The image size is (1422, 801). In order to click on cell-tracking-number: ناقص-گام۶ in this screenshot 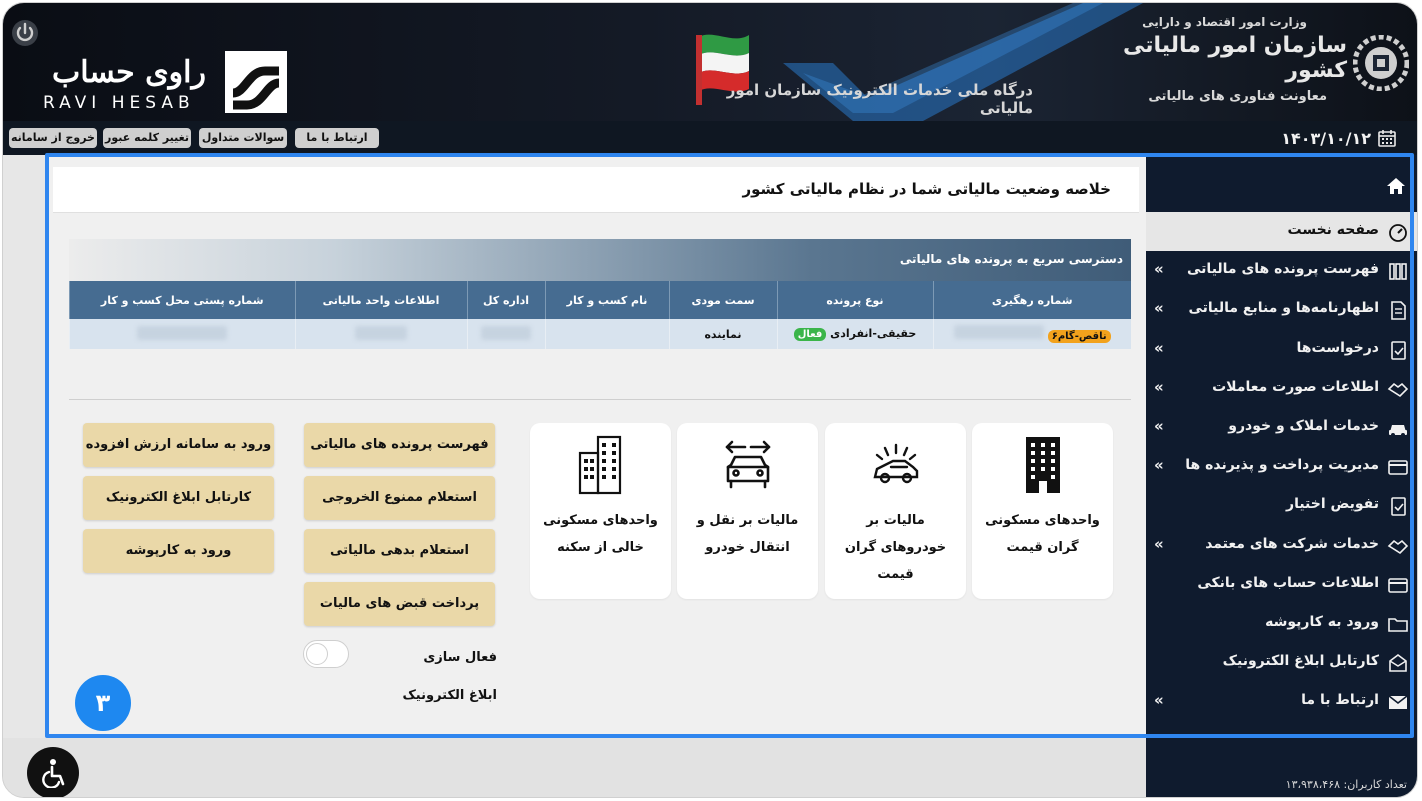, I will do `click(1031, 334)`.